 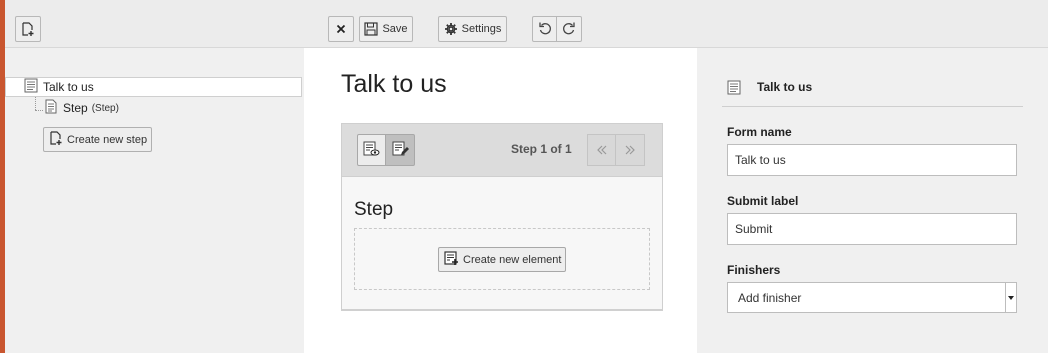 What do you see at coordinates (759, 132) in the screenshot?
I see `form-name-label: Form name` at bounding box center [759, 132].